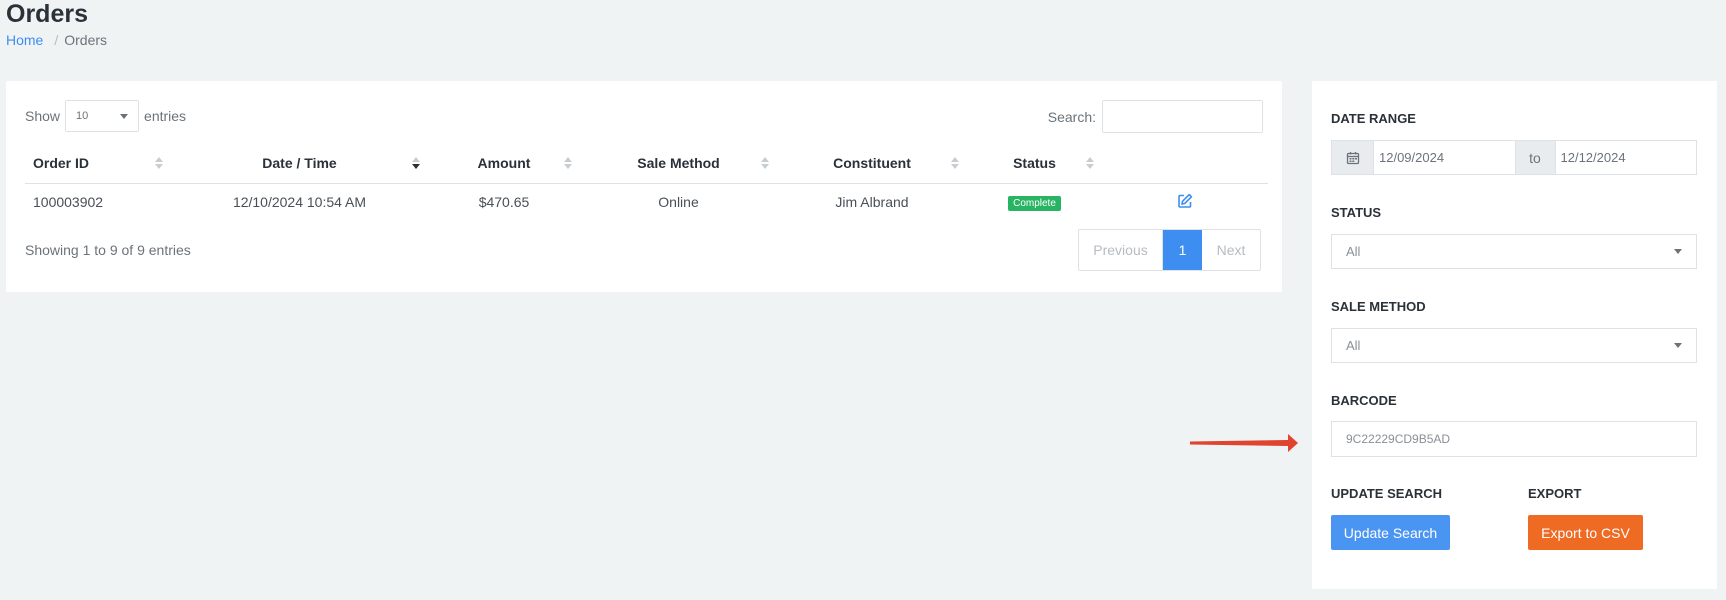  I want to click on page-title: Orders, so click(47, 14).